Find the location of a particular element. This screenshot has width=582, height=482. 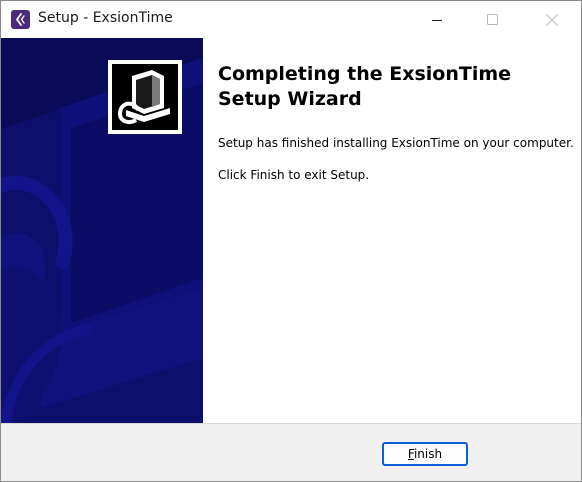

minimize-button is located at coordinates (437, 19).